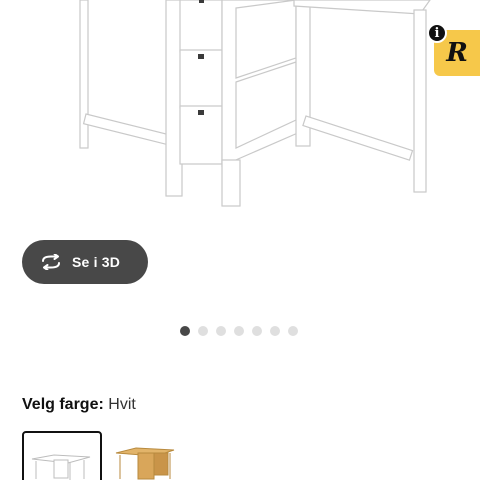  I want to click on rotate-3d-icon, so click(51, 262).